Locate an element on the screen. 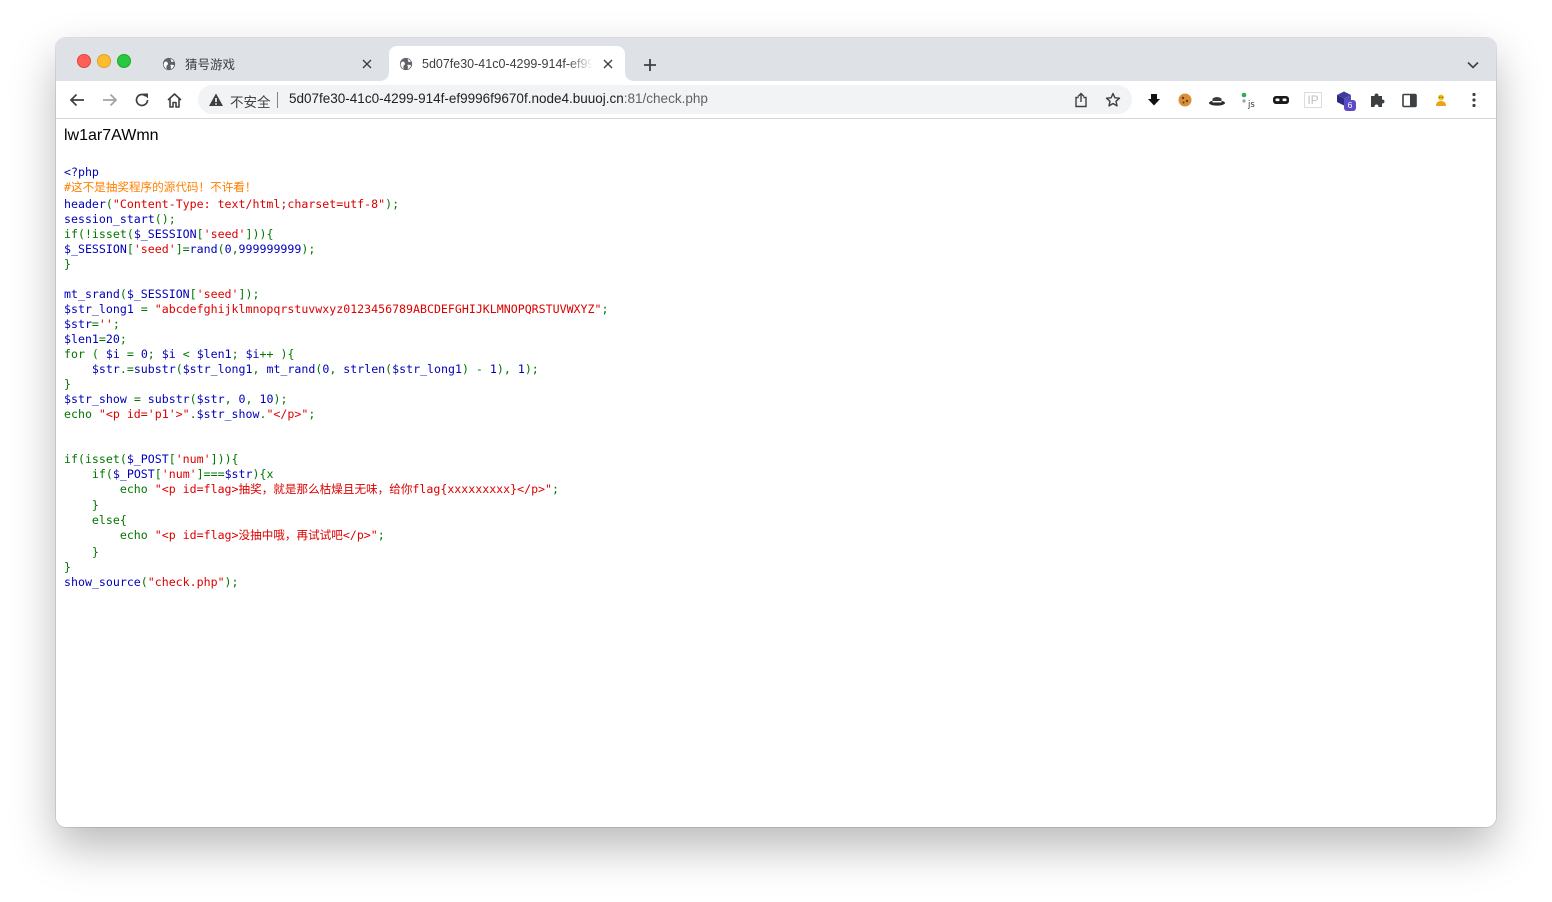 This screenshot has height=902, width=1552. code-token: ++ ){ is located at coordinates (277, 353).